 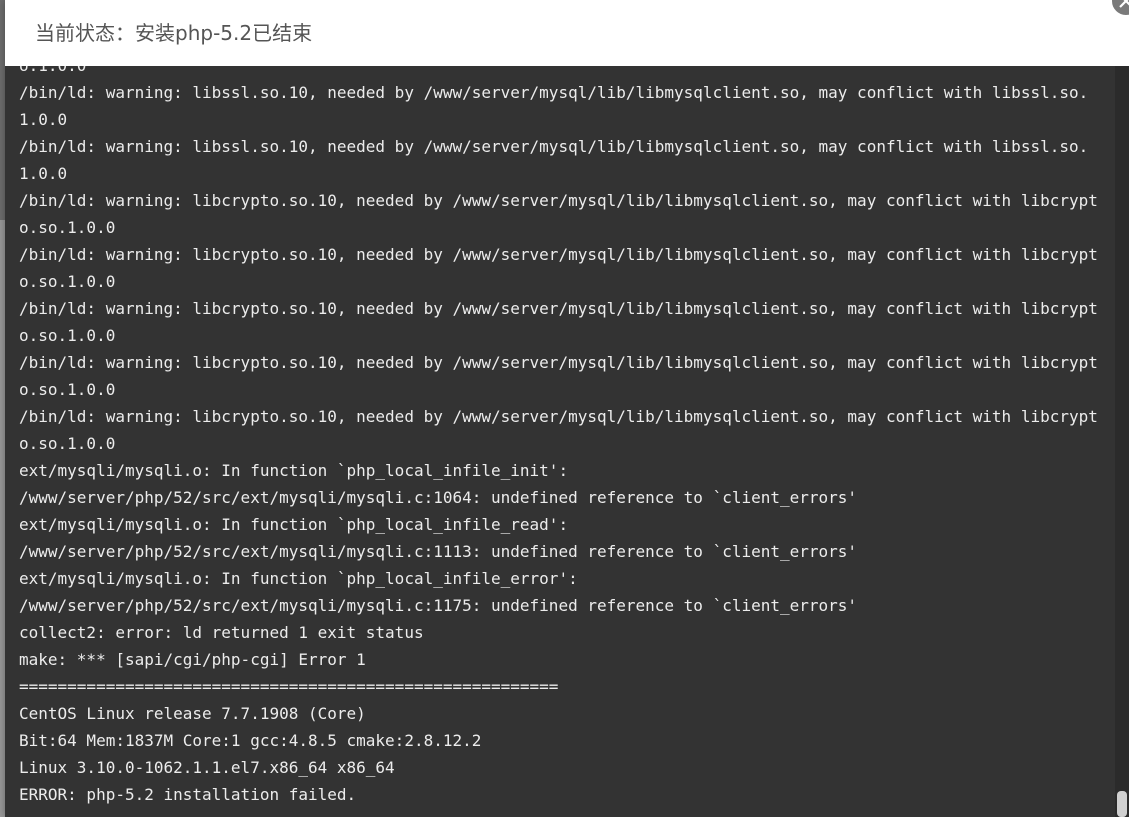 I want to click on console-partial-line: o.1.0.0, so click(x=52, y=72).